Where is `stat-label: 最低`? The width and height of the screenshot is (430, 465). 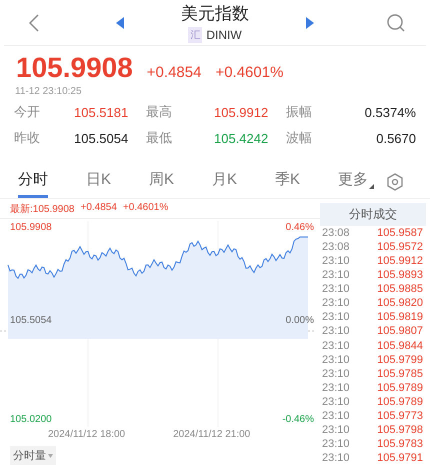 stat-label: 最低 is located at coordinates (159, 138).